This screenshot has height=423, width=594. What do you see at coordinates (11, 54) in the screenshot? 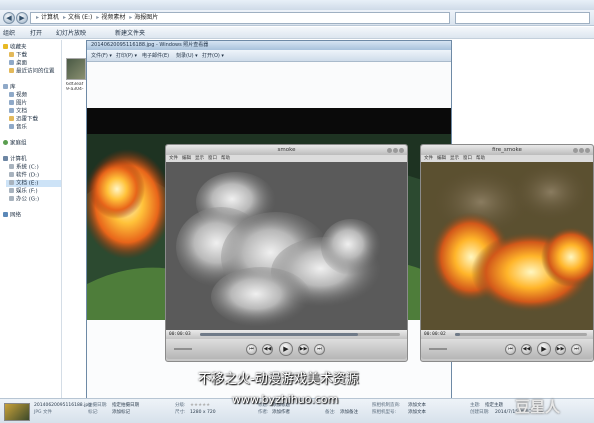
I see `folder-icon` at bounding box center [11, 54].